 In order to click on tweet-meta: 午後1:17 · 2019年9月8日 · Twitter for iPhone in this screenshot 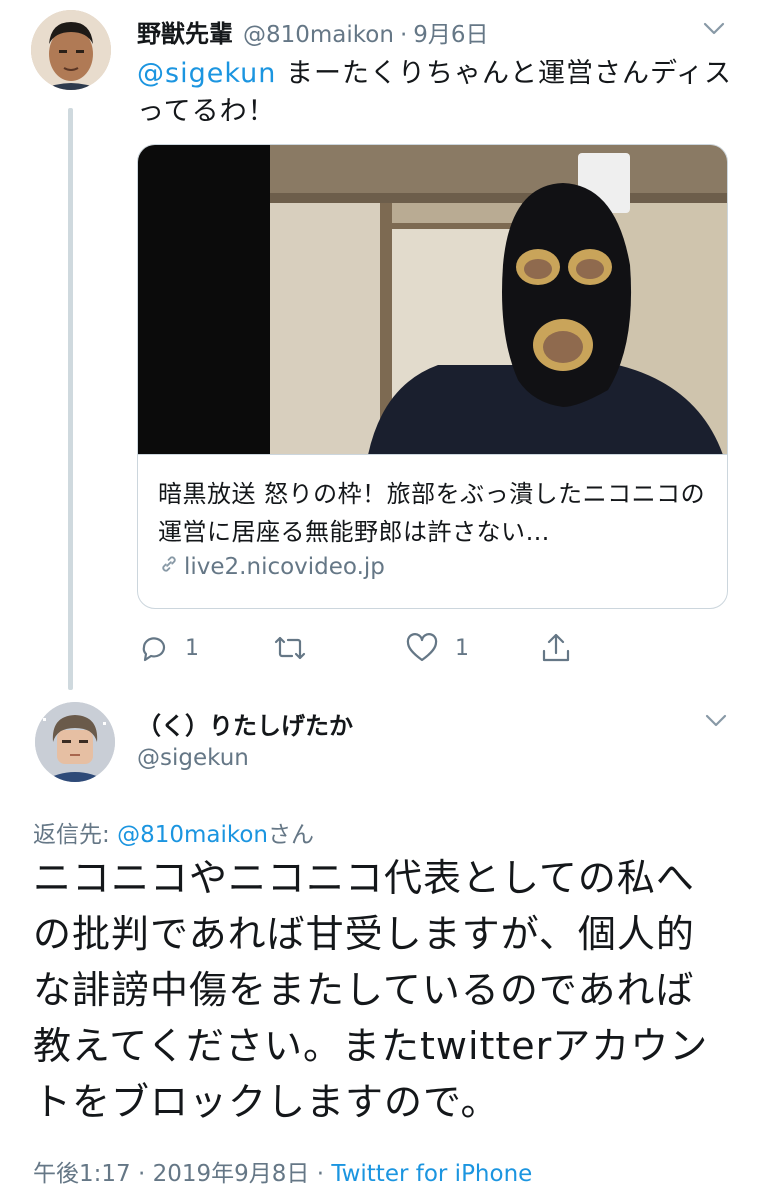, I will do `click(282, 1171)`.